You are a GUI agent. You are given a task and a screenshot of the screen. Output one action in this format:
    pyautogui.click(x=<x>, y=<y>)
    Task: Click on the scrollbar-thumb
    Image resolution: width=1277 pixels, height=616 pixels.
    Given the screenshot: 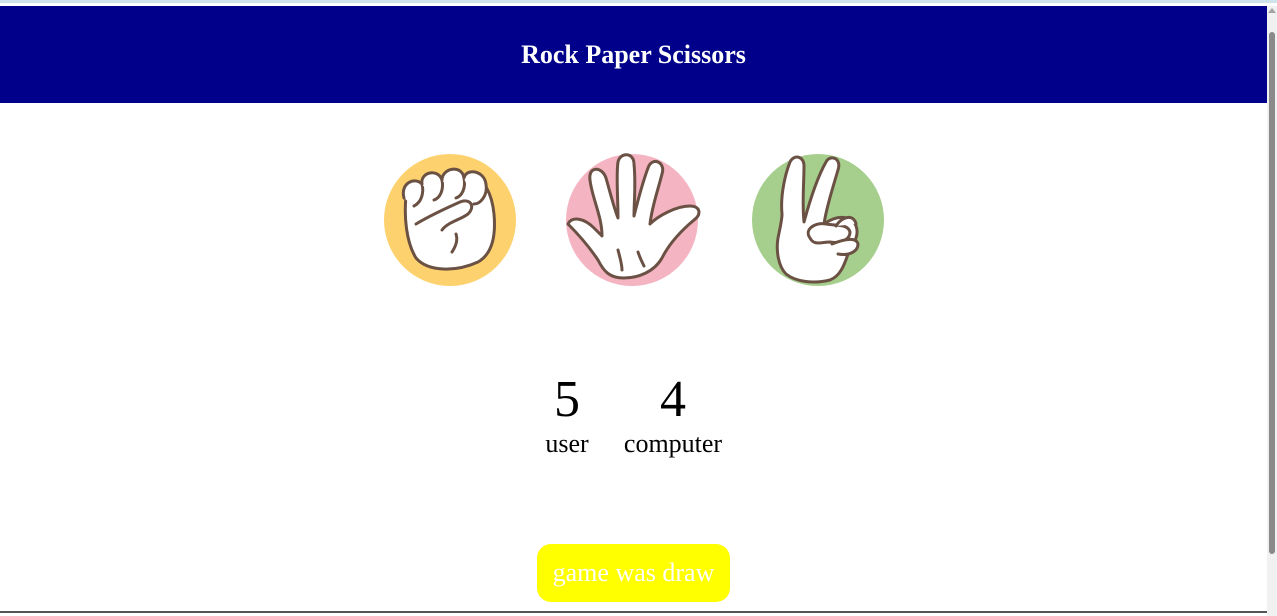 What is the action you would take?
    pyautogui.click(x=1272, y=293)
    